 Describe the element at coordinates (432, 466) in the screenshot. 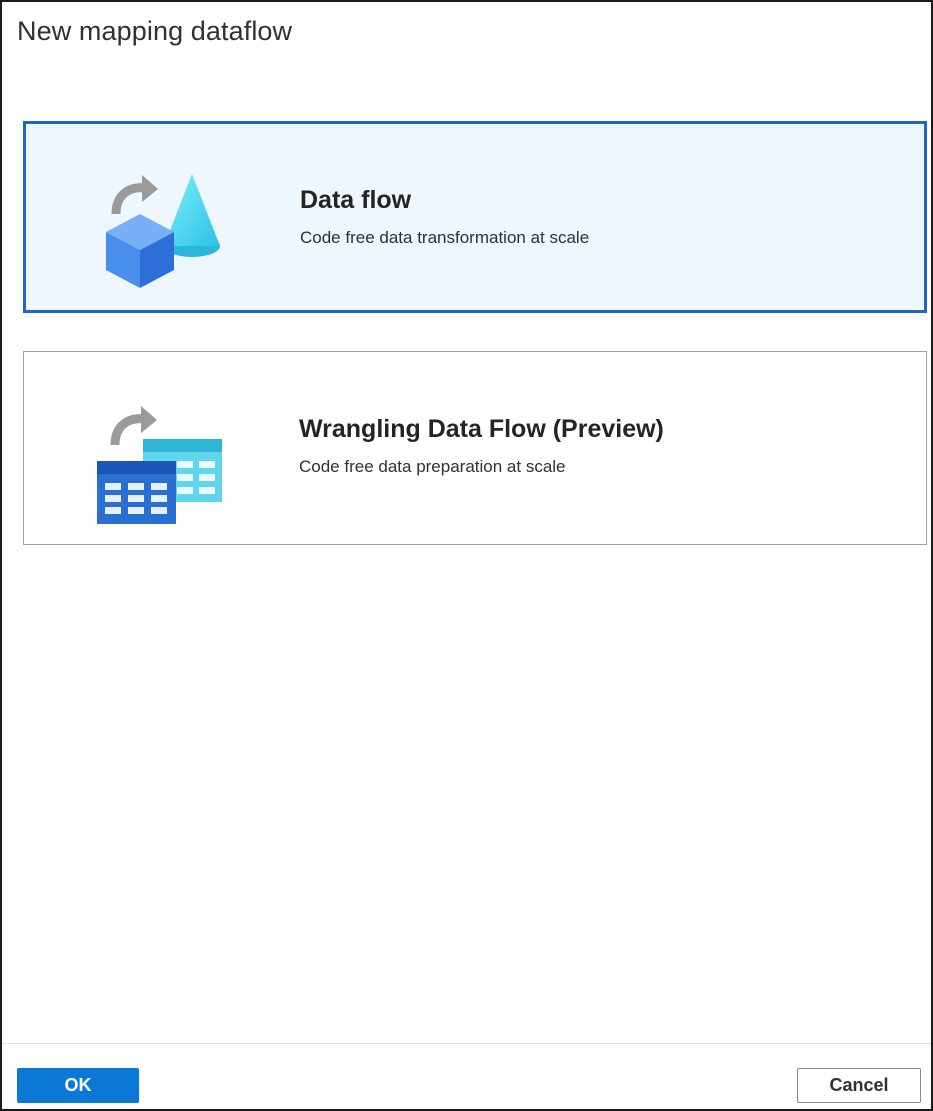

I see `option-description: Code free data preparation at scale` at that location.